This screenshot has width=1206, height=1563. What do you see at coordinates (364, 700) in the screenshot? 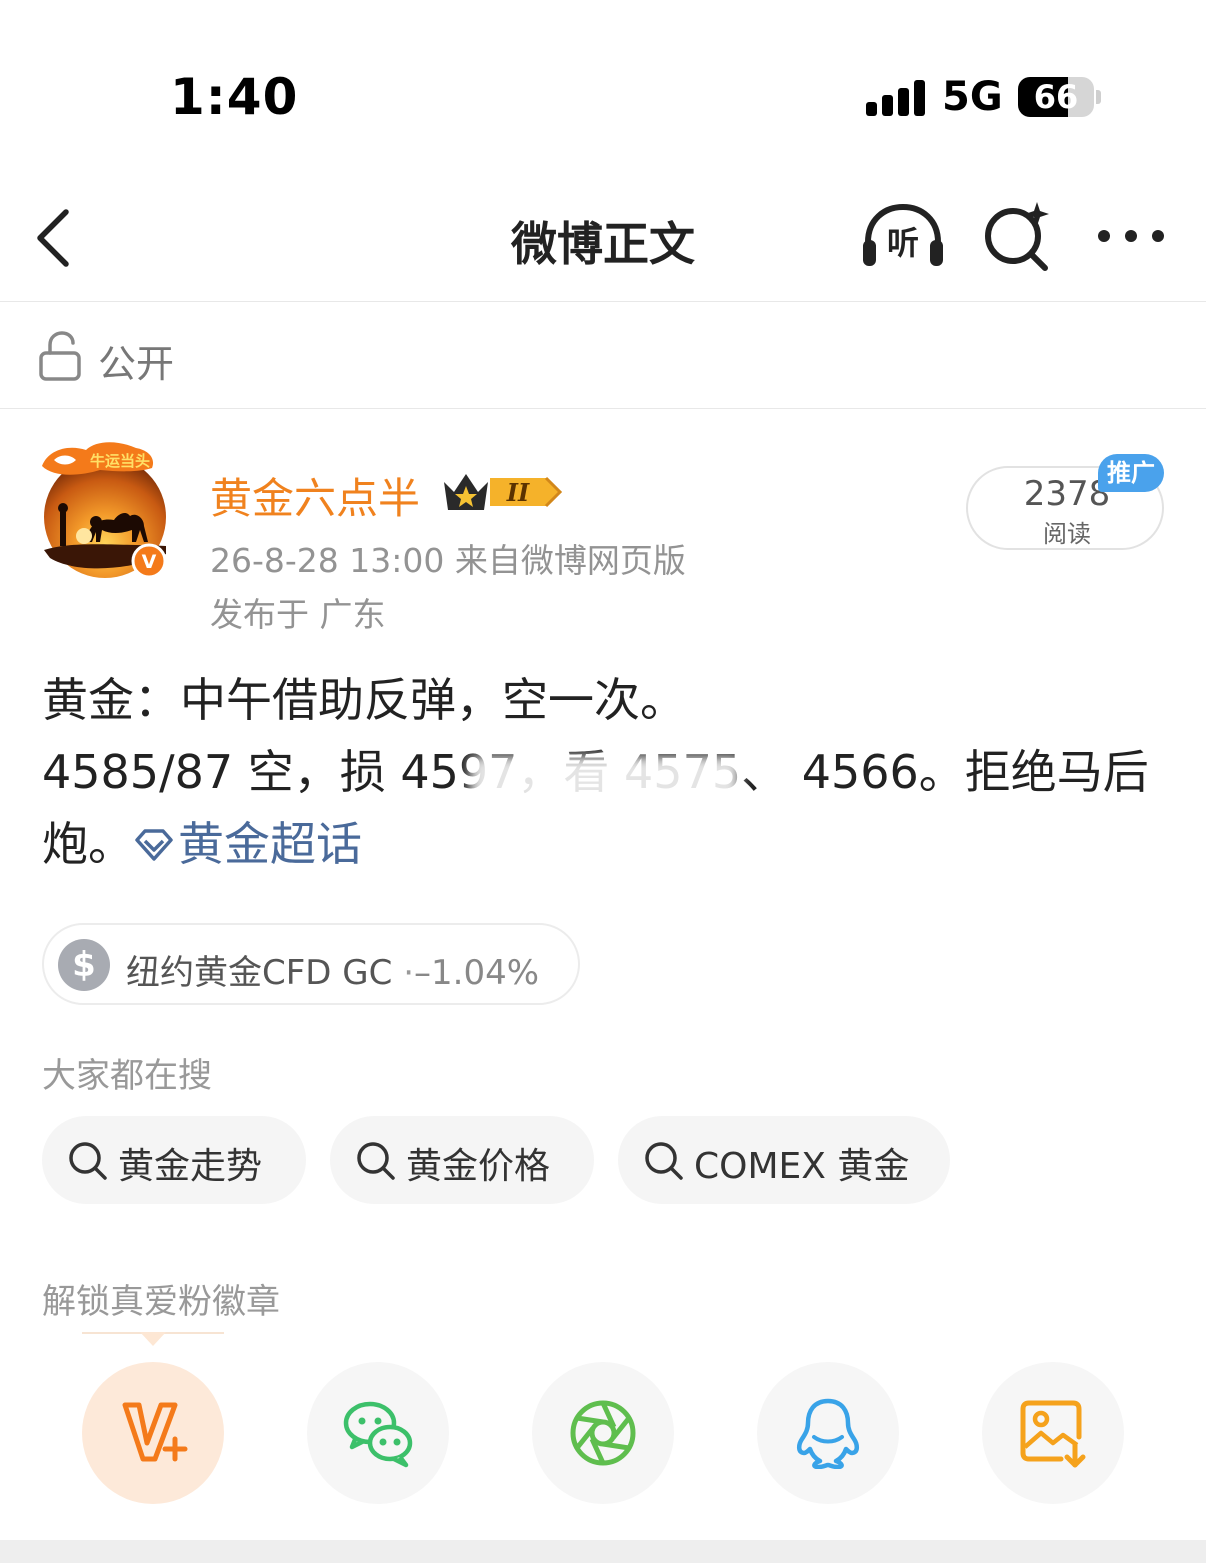
I see `post-text-line-1: 黄金：中午借助反弹，空一次。` at bounding box center [364, 700].